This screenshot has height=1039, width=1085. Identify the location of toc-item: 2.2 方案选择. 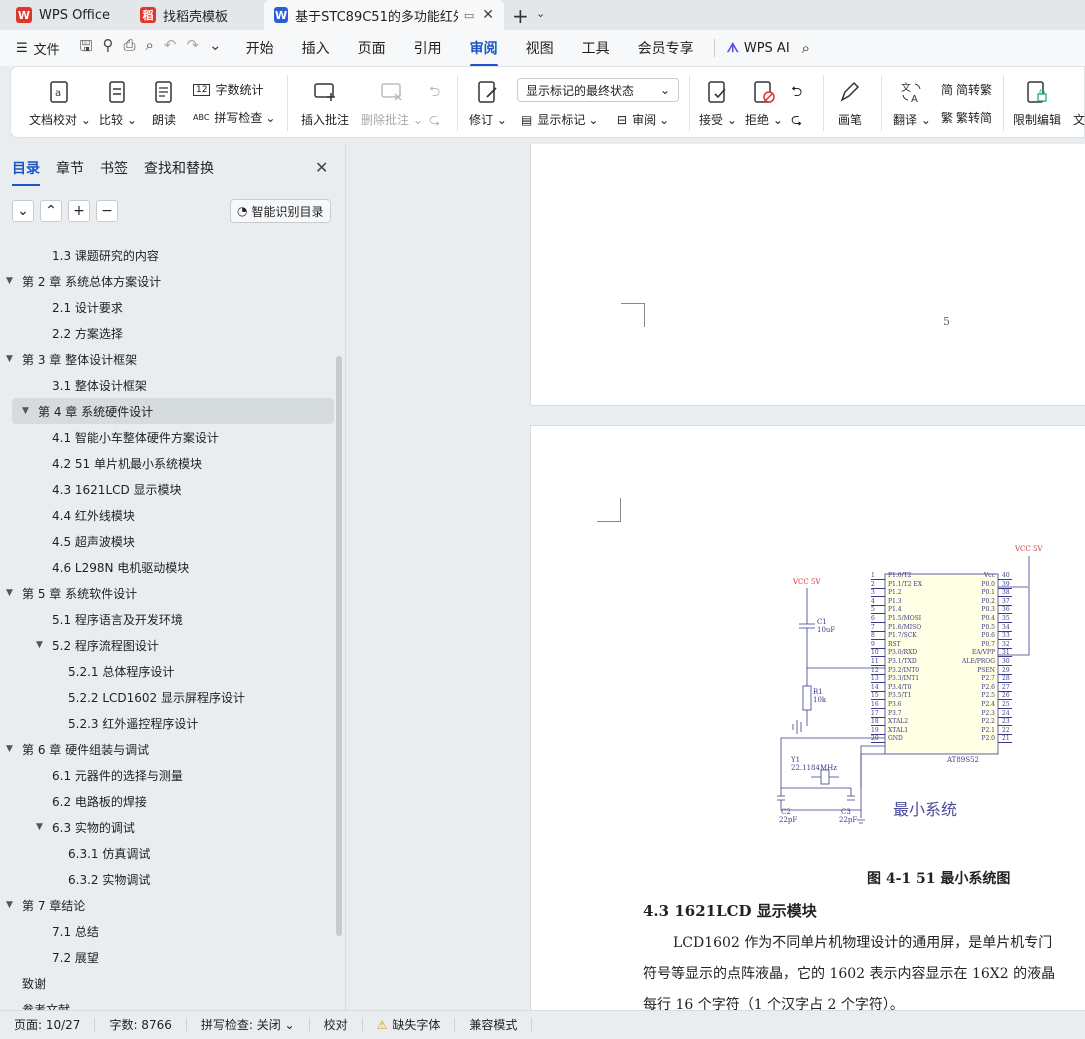
(61, 333).